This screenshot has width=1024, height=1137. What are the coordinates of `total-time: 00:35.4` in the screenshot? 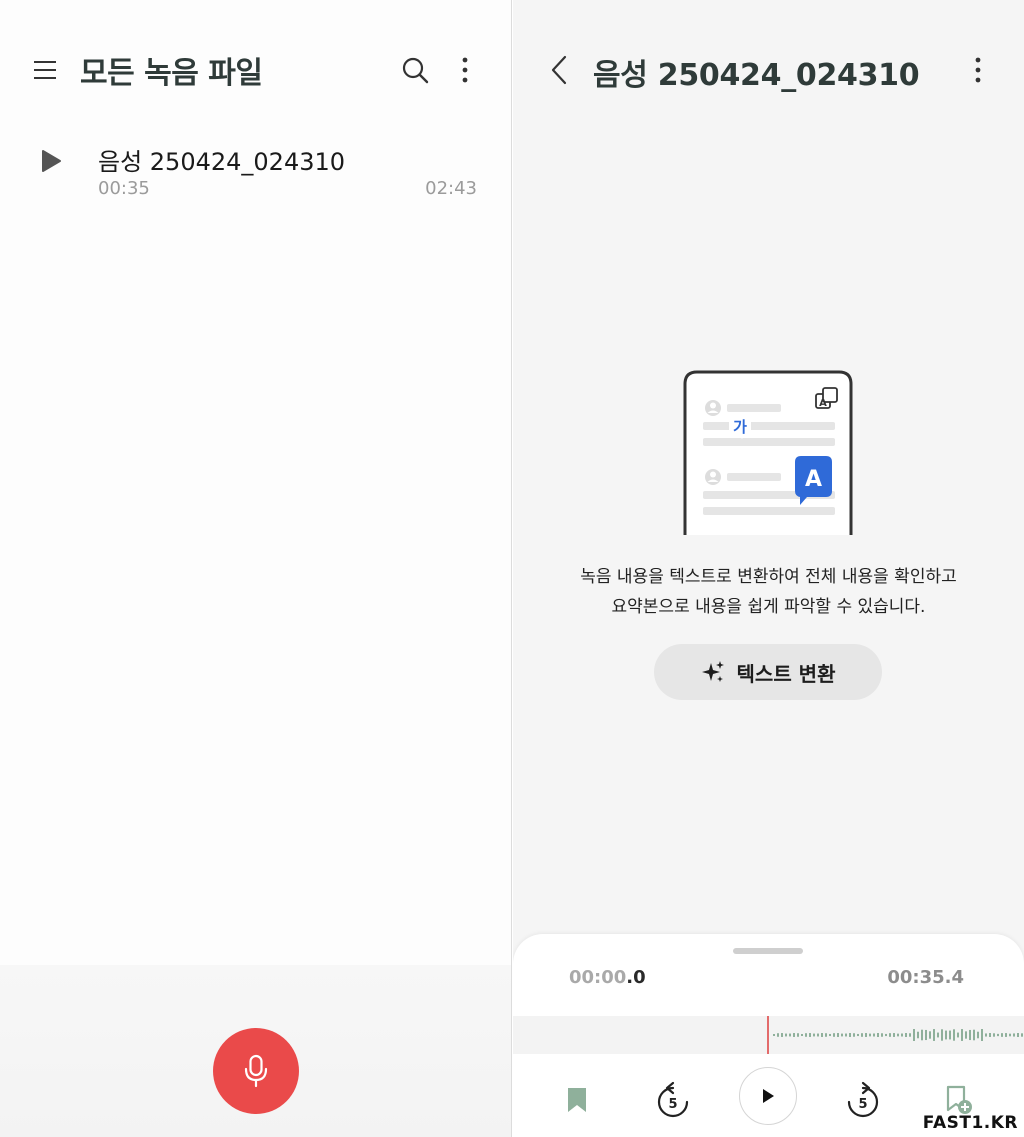 It's located at (925, 977).